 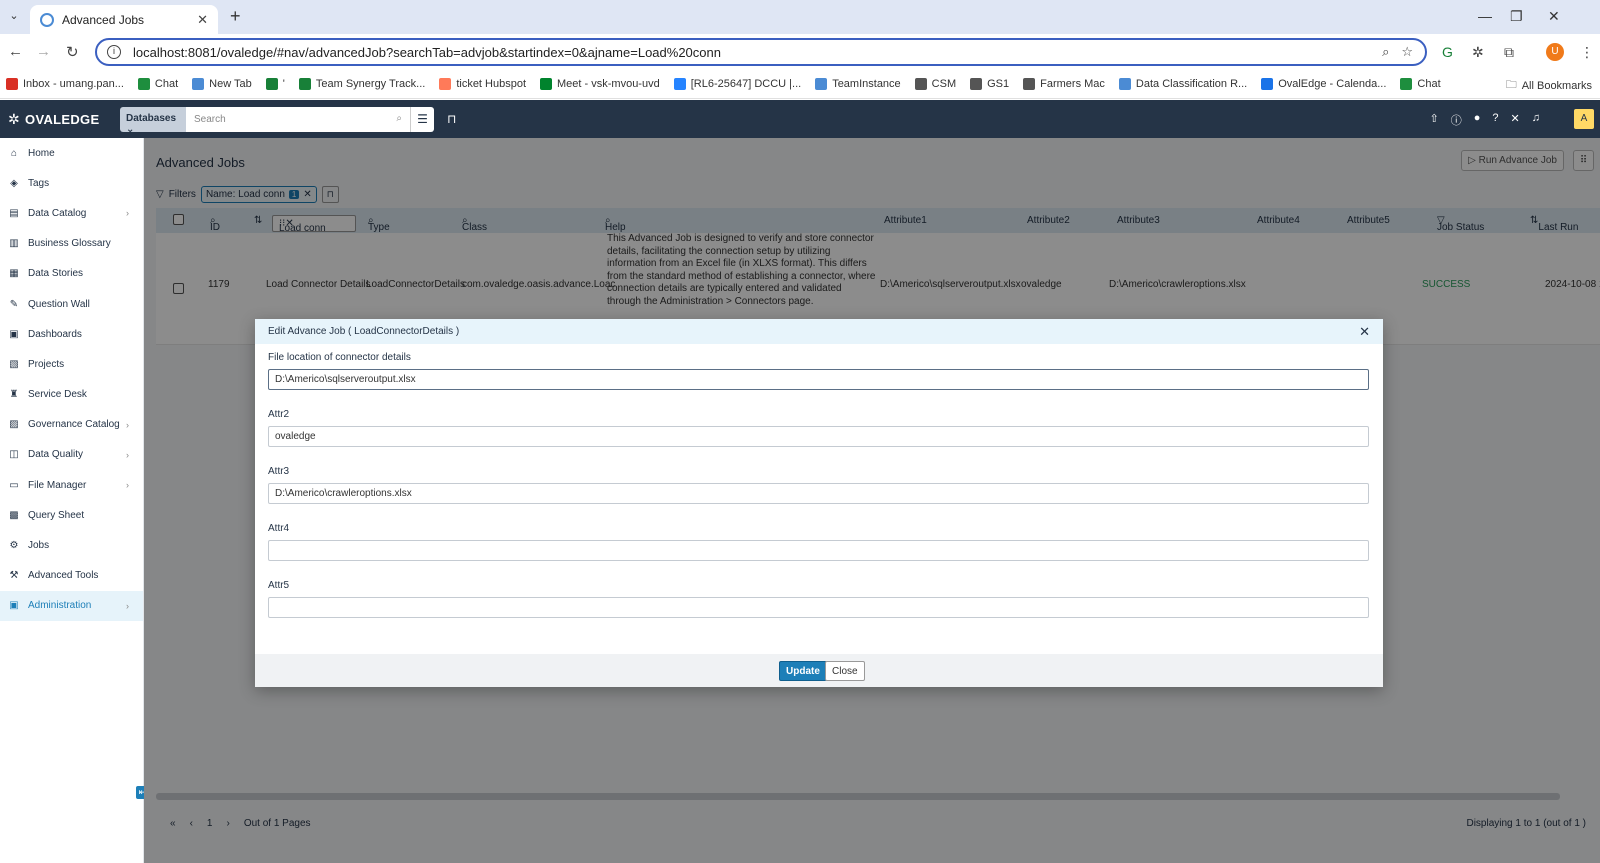 What do you see at coordinates (482, 84) in the screenshot?
I see `bookmark-item: ticket Hubspot` at bounding box center [482, 84].